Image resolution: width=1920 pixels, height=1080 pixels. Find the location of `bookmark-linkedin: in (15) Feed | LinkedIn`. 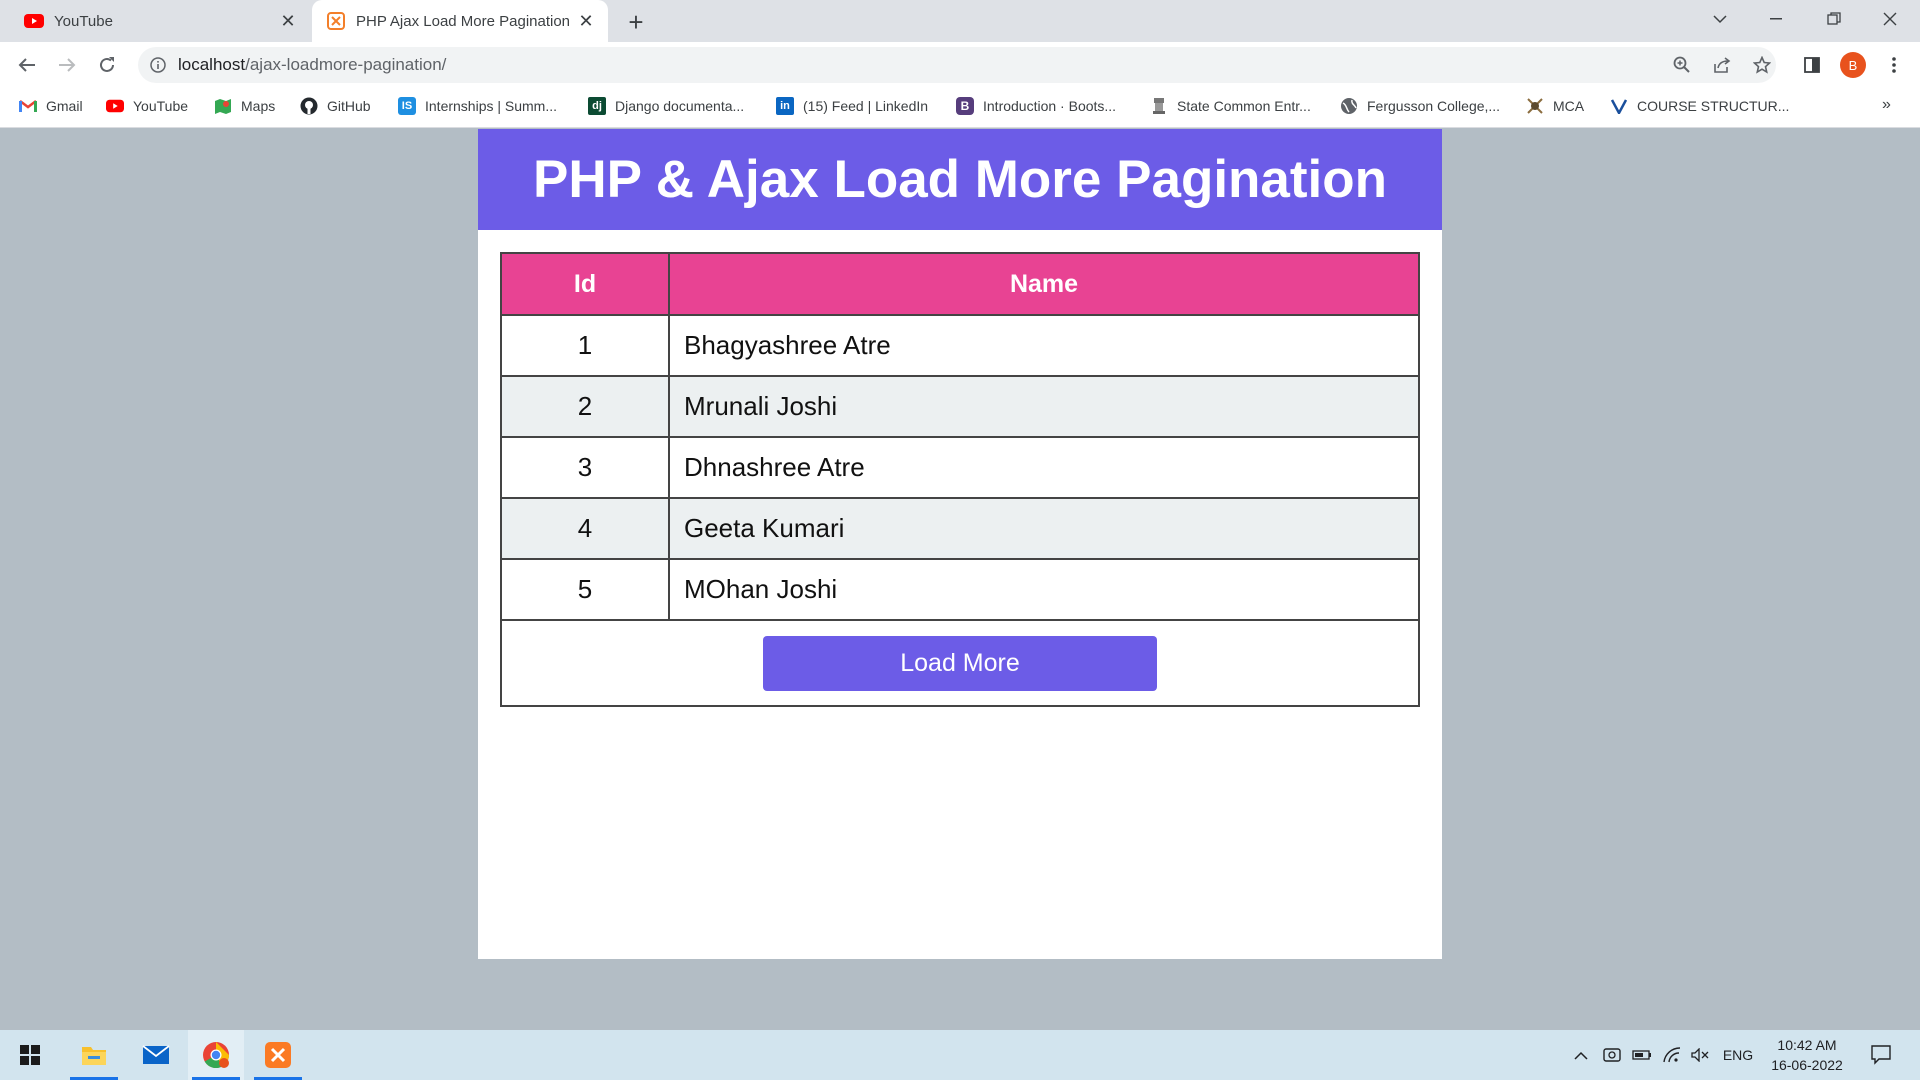

bookmark-linkedin: in (15) Feed | LinkedIn is located at coordinates (852, 106).